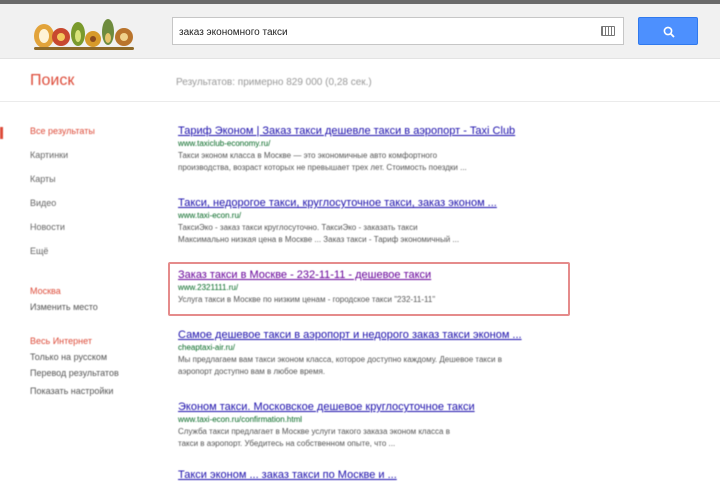  I want to click on sidebar-location: Москва, so click(45, 291).